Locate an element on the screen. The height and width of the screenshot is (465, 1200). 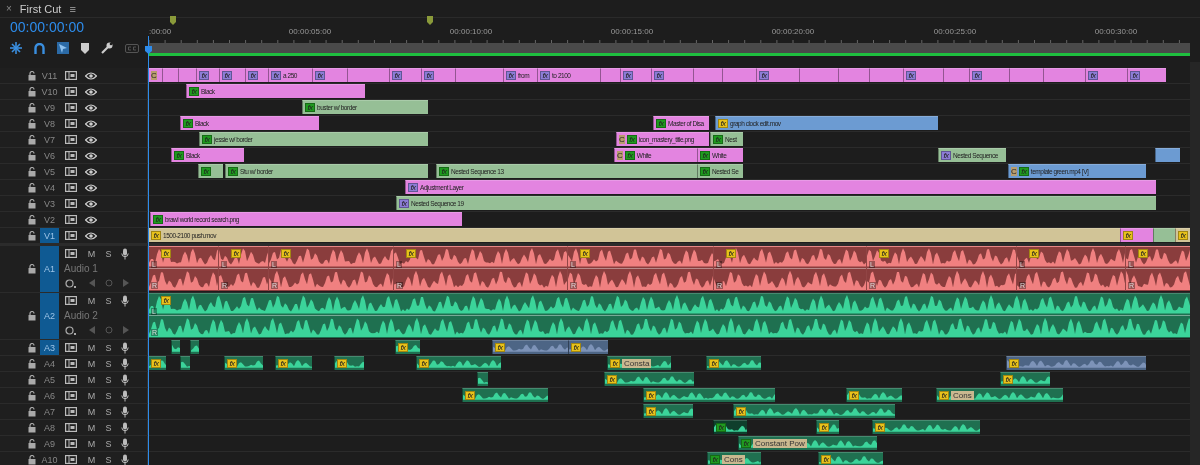
track-label: V7 is located at coordinates (49, 139).